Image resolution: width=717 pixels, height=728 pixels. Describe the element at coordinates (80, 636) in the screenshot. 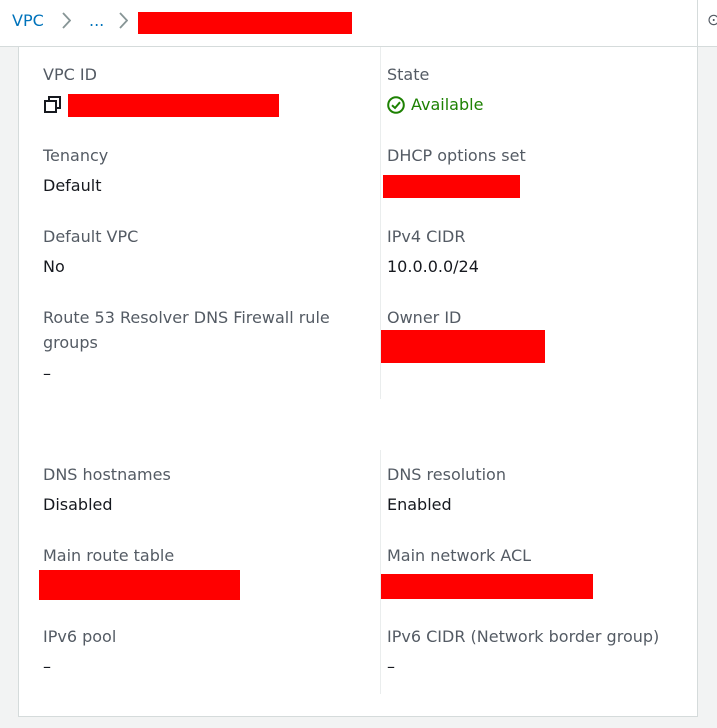

I see `ipv6-pool-label: IPv6 pool` at that location.